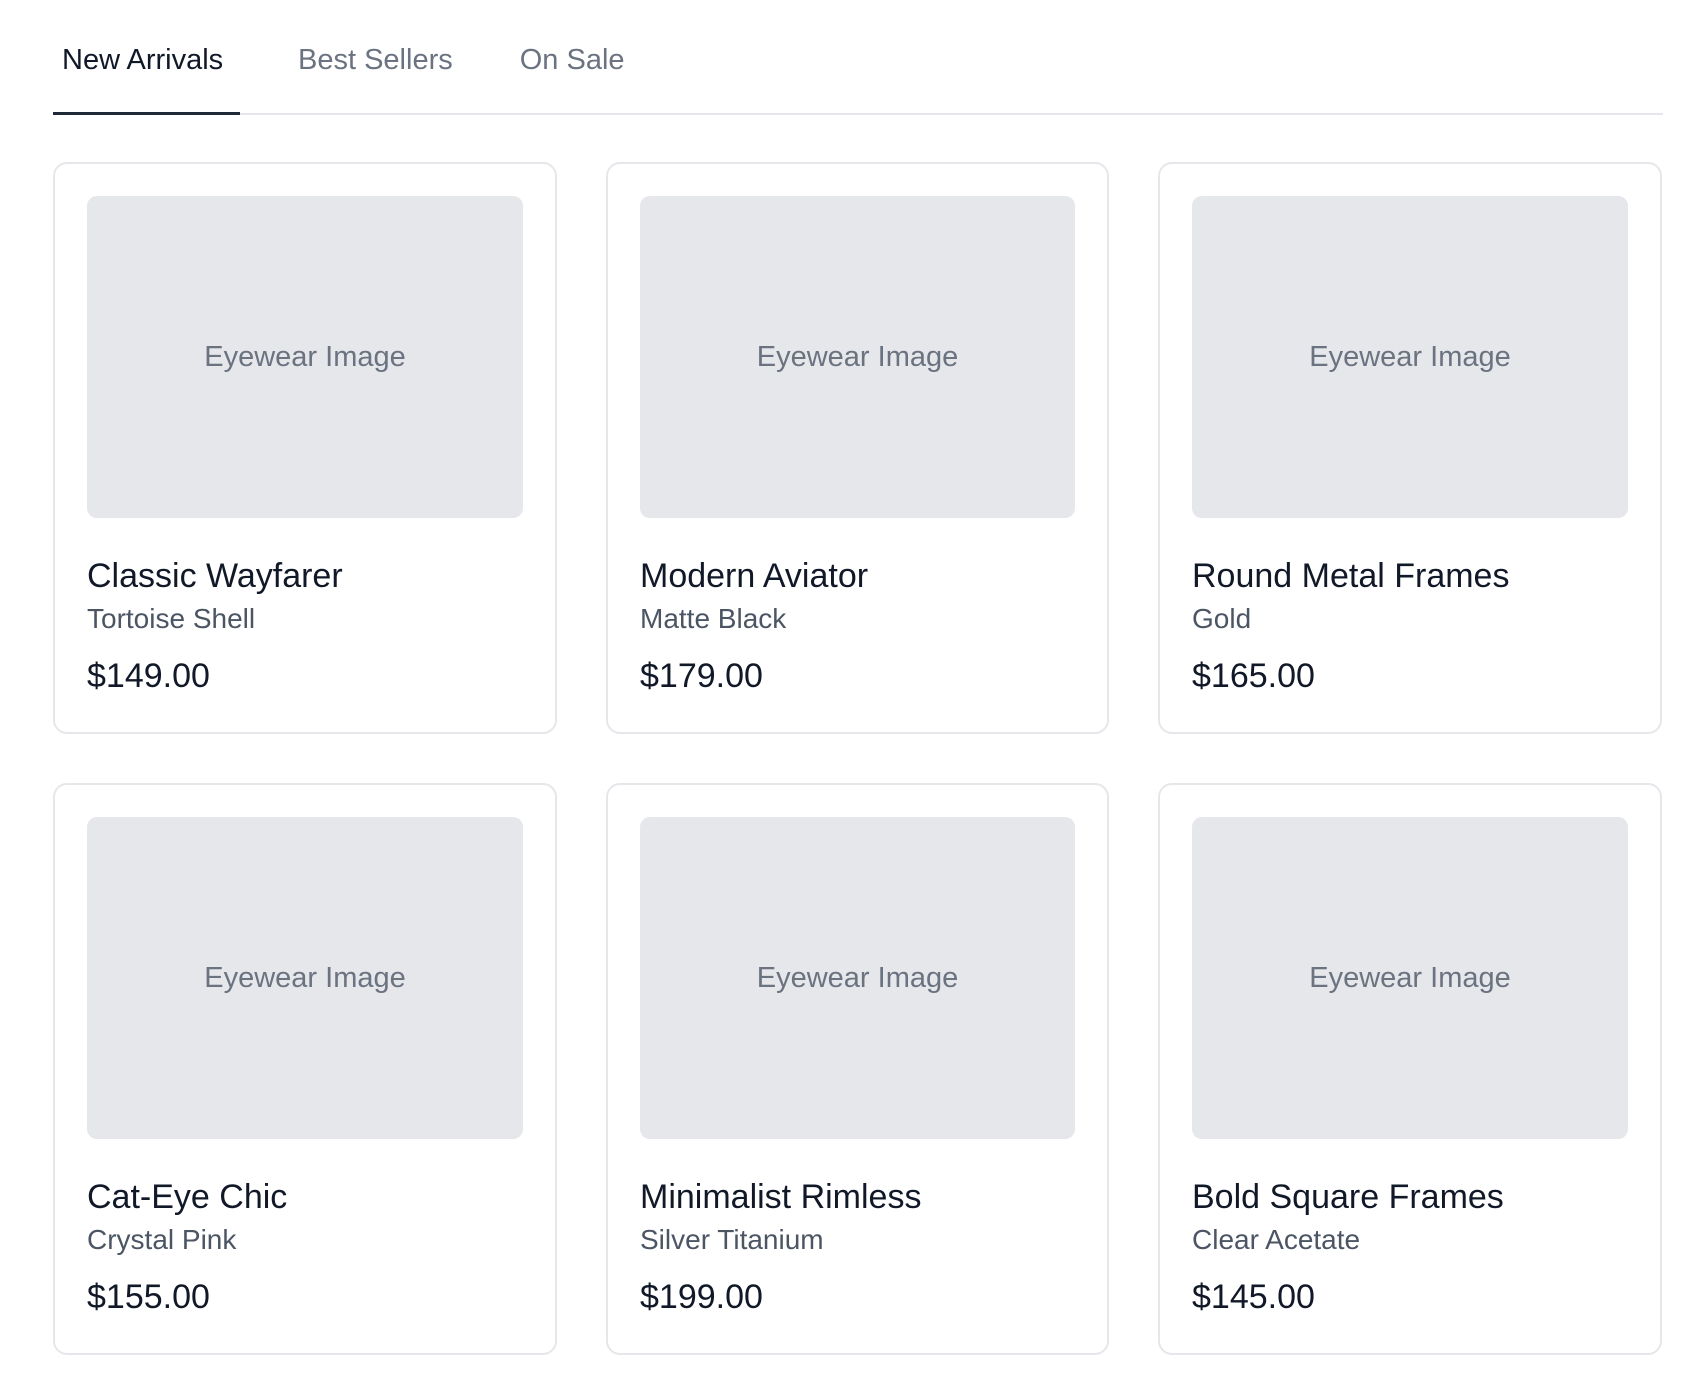 Image resolution: width=1686 pixels, height=1386 pixels. I want to click on product-name: Classic Wayfarer, so click(305, 576).